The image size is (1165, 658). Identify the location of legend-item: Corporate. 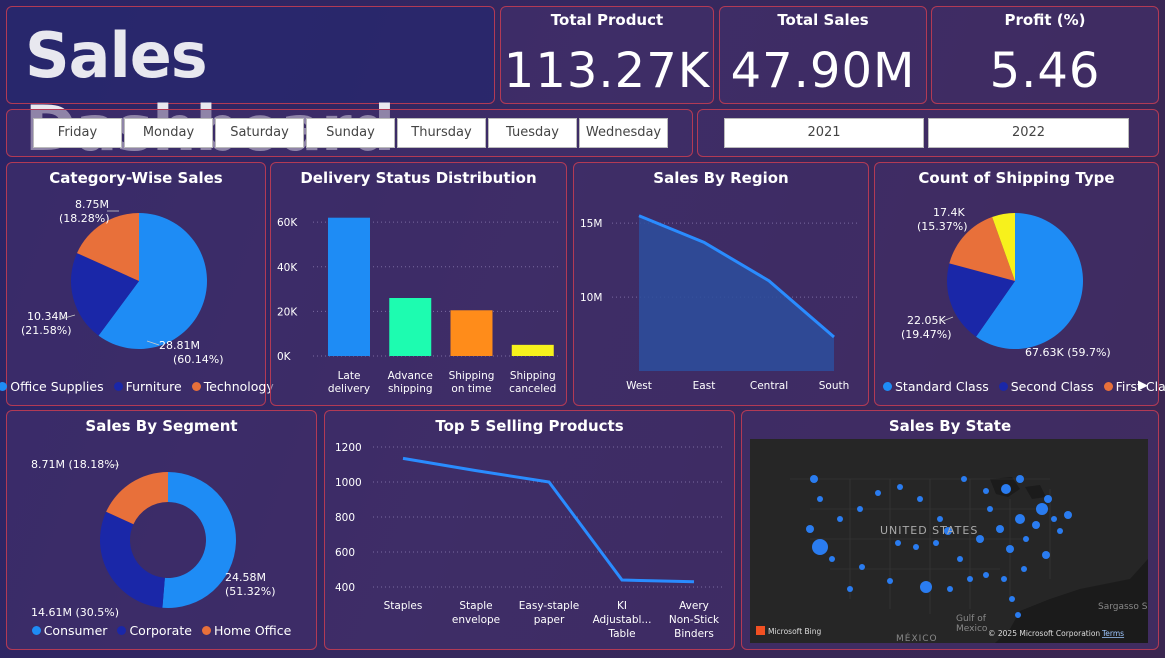
(154, 630).